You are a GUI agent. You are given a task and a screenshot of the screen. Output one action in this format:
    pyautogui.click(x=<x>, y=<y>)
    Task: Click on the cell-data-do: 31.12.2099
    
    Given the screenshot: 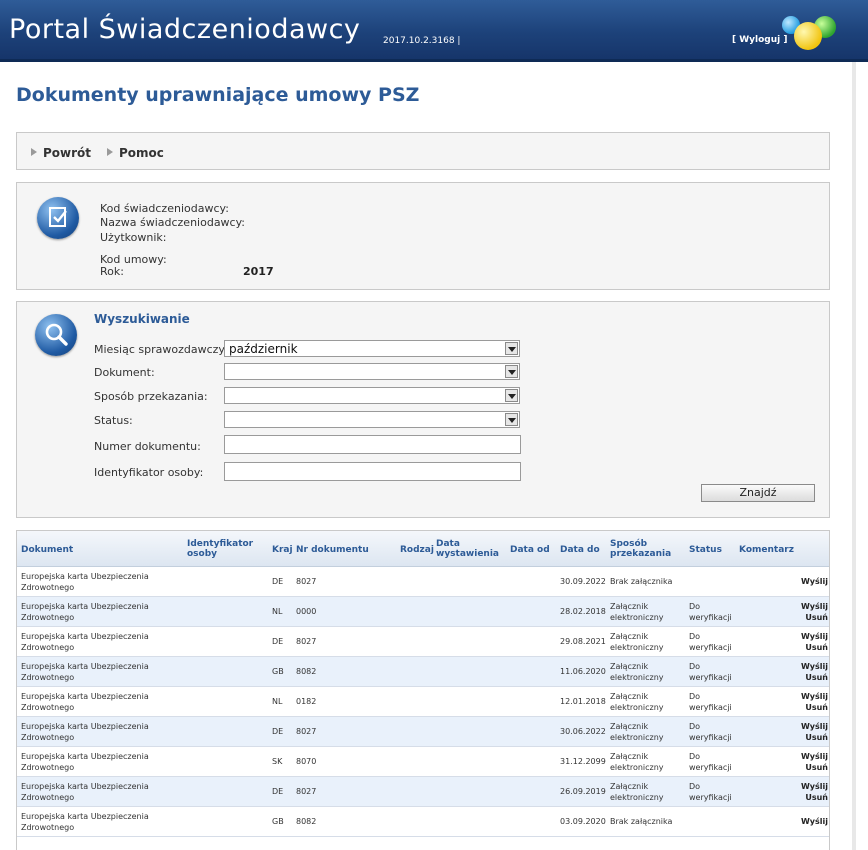 What is the action you would take?
    pyautogui.click(x=583, y=761)
    